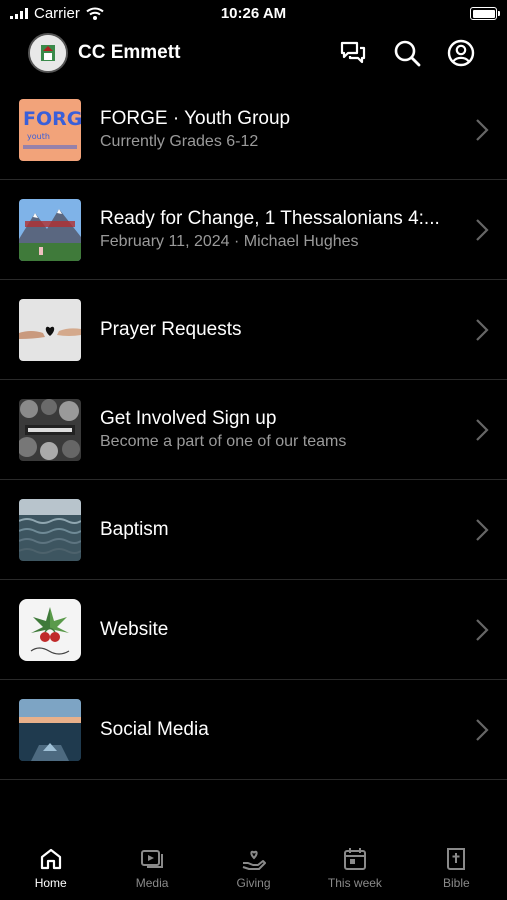 The width and height of the screenshot is (507, 900). Describe the element at coordinates (152, 883) in the screenshot. I see `tab-label: Media` at that location.